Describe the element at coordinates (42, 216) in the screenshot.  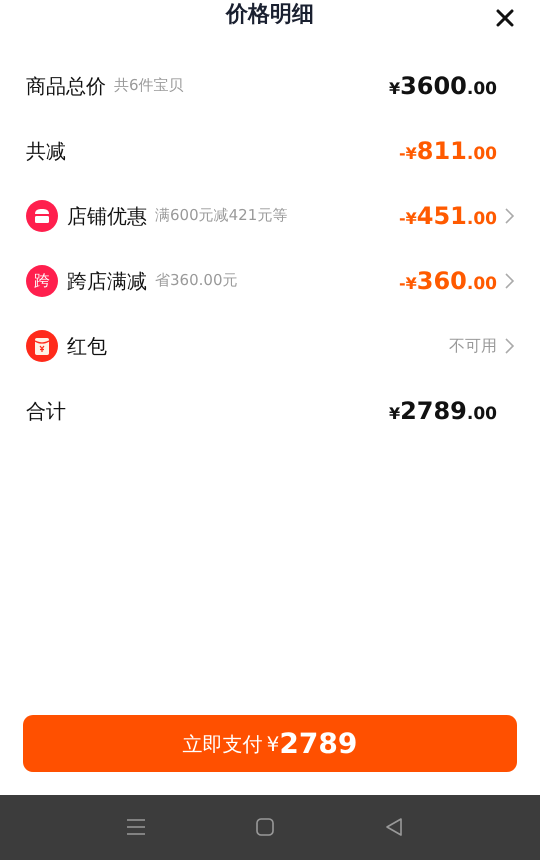
I see `shop-icon` at that location.